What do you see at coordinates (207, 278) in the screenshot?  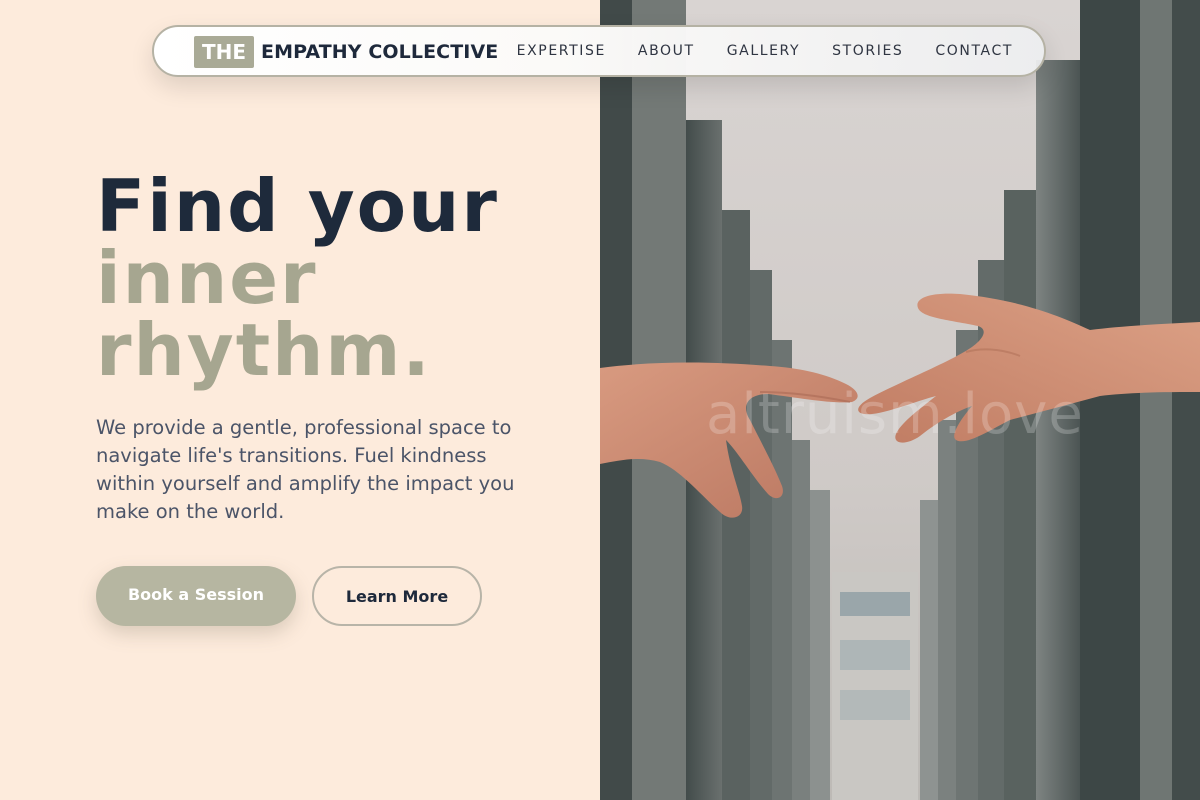 I see `headline-line-2: inner` at bounding box center [207, 278].